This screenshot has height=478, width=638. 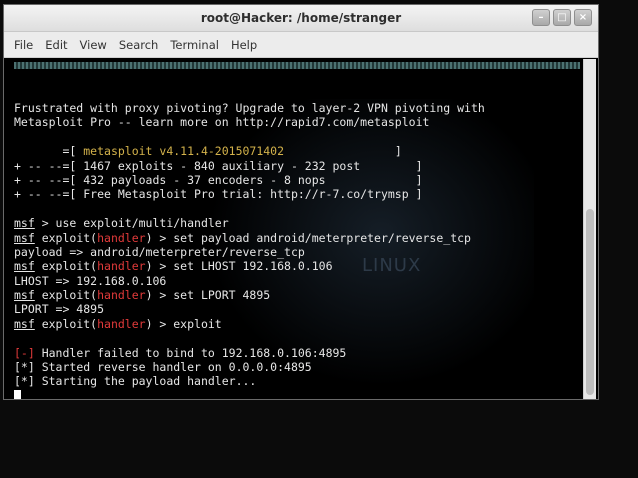 I want to click on menu-search: Search, so click(x=139, y=45).